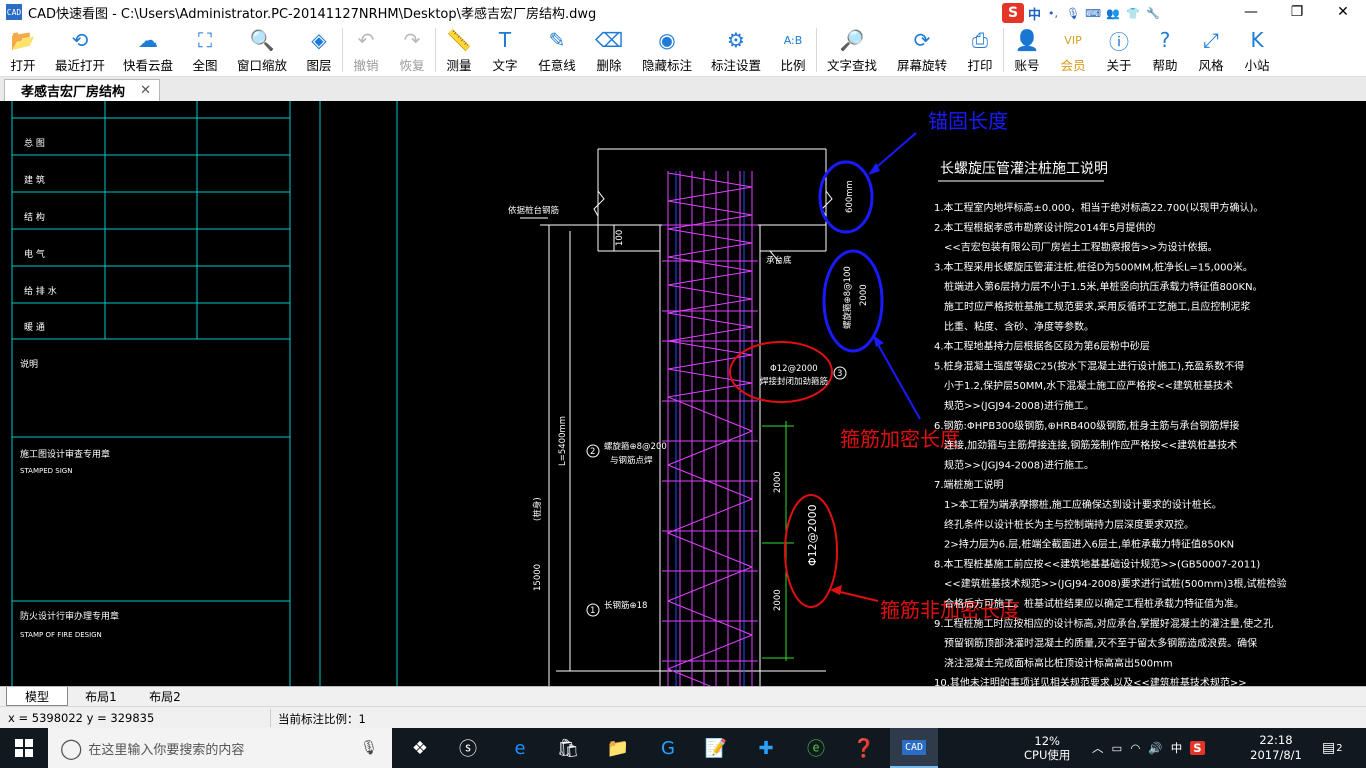 This screenshot has height=768, width=1366. What do you see at coordinates (736, 50) in the screenshot?
I see `toolbar-button-13: ⚙ 标注设置` at bounding box center [736, 50].